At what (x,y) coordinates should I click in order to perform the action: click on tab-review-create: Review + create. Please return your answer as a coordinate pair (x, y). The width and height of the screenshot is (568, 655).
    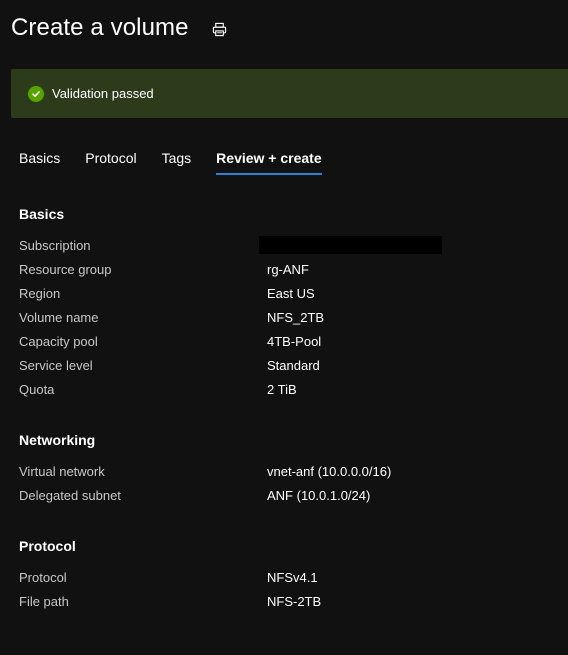
    Looking at the image, I should click on (269, 162).